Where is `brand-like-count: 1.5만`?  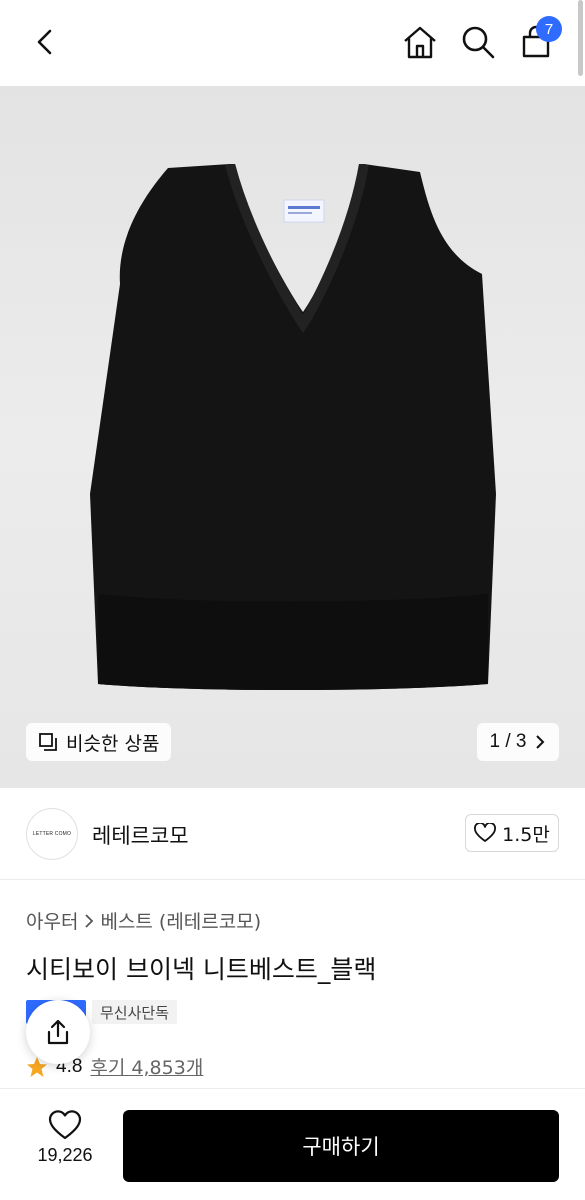 brand-like-count: 1.5만 is located at coordinates (526, 834).